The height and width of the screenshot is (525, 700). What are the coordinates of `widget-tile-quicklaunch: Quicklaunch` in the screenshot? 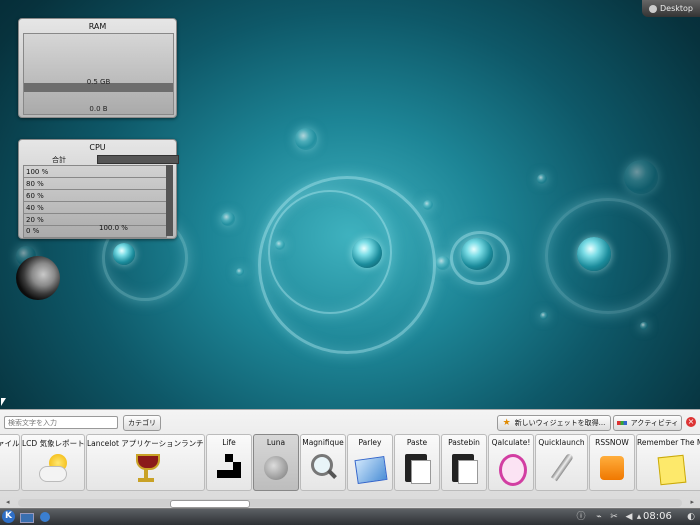 It's located at (561, 462).